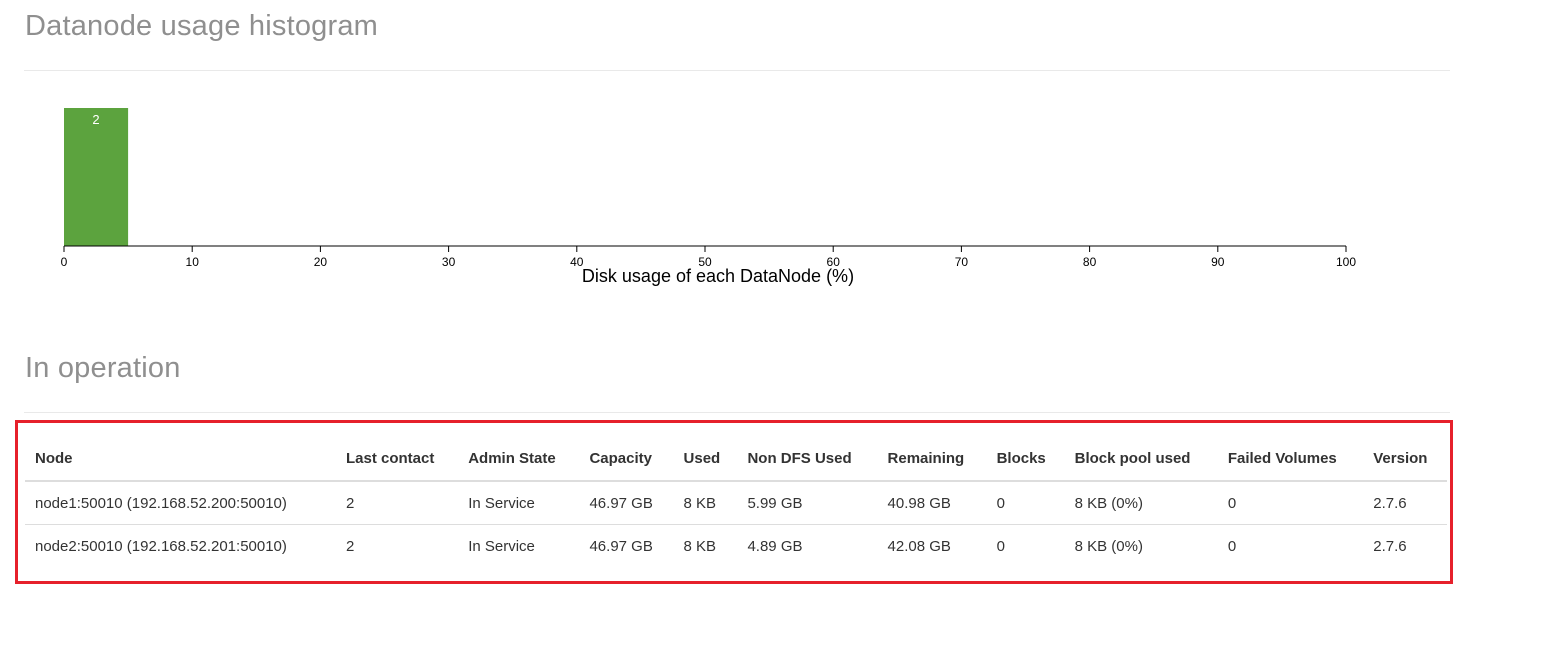 The width and height of the screenshot is (1561, 648). Describe the element at coordinates (519, 459) in the screenshot. I see `column-header-admin-state: Admin State` at that location.